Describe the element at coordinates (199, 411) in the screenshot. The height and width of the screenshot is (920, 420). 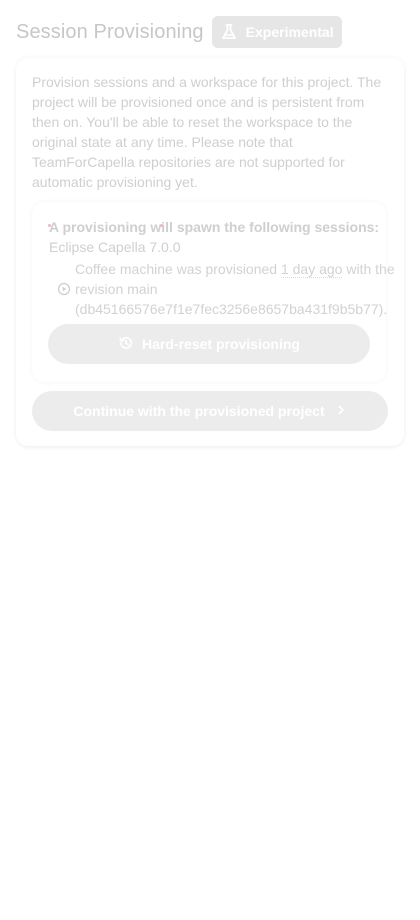
I see `continue-label: Continue with the provisioned project` at that location.